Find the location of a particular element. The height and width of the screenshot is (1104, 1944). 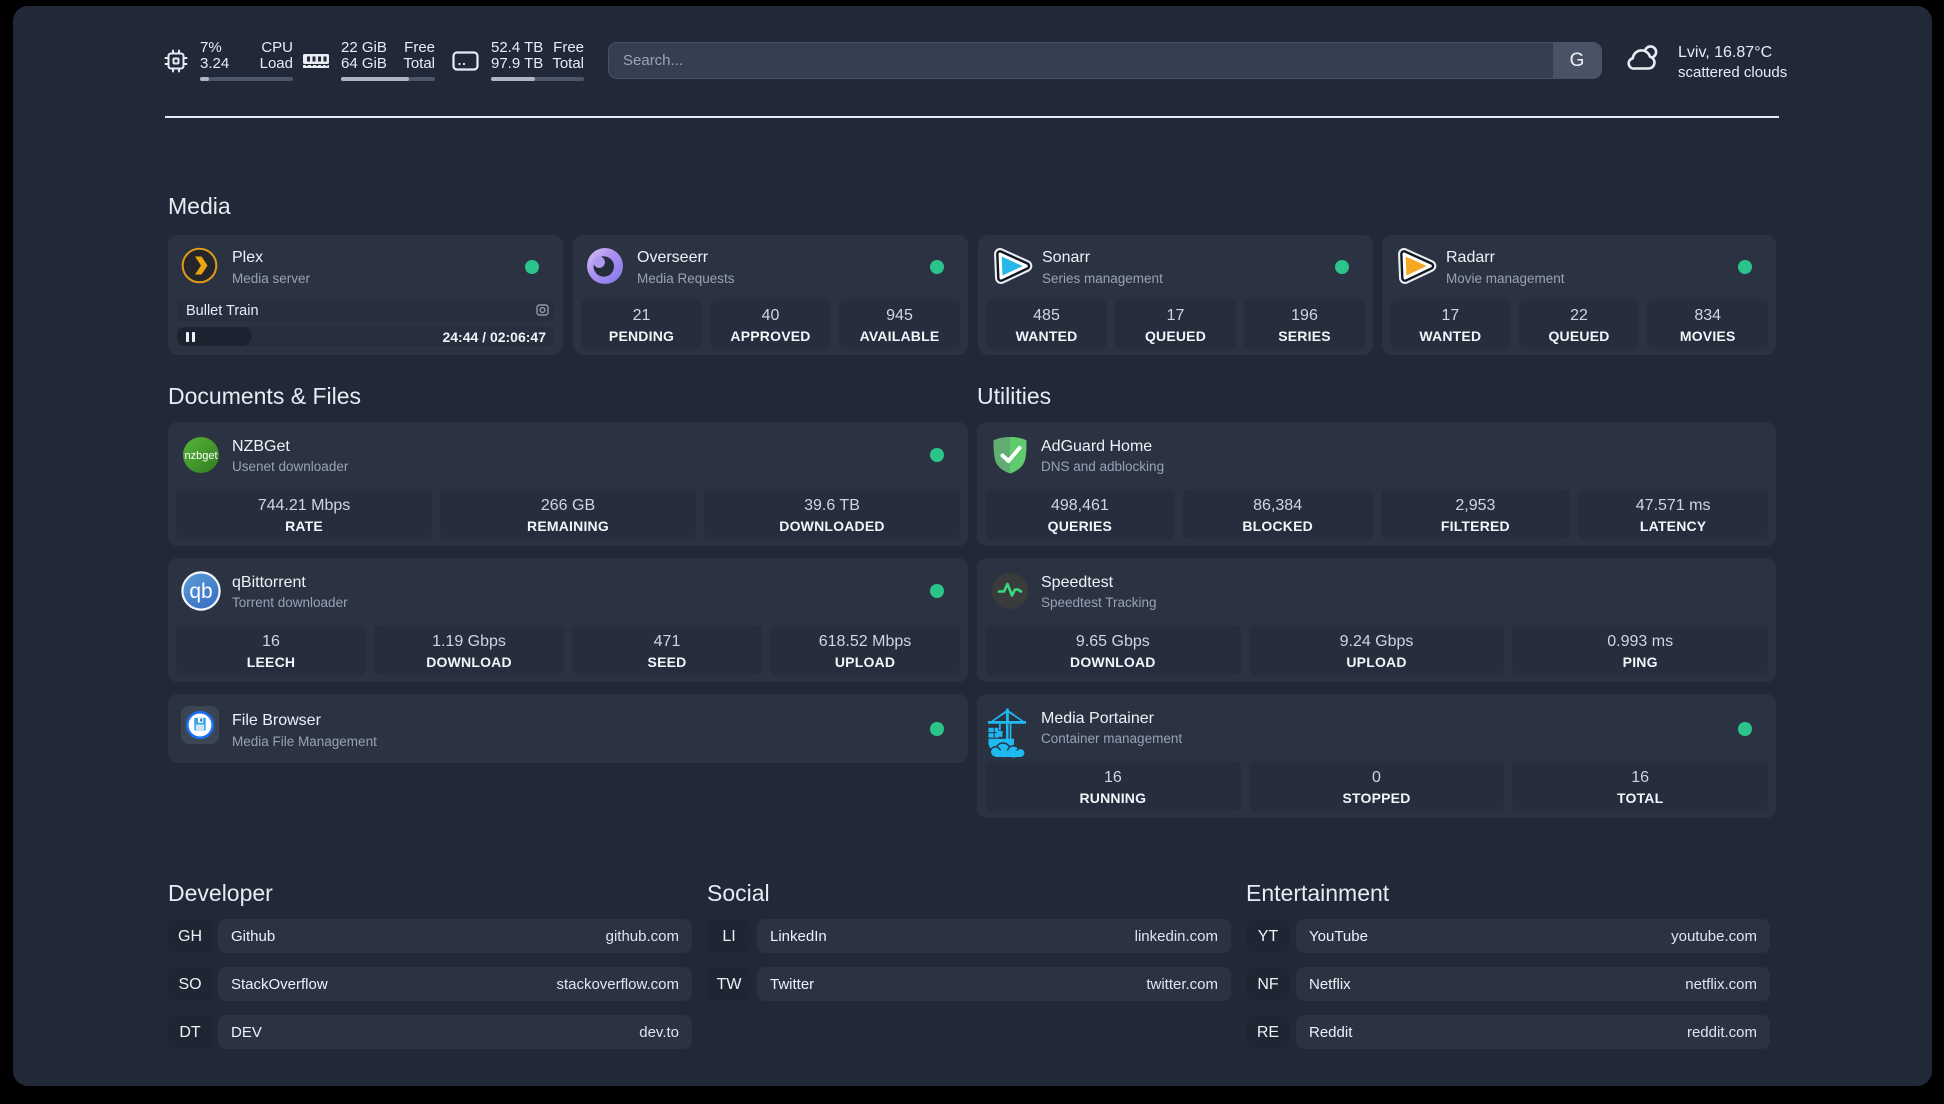

svg-text: nzbget is located at coordinates (200, 456).